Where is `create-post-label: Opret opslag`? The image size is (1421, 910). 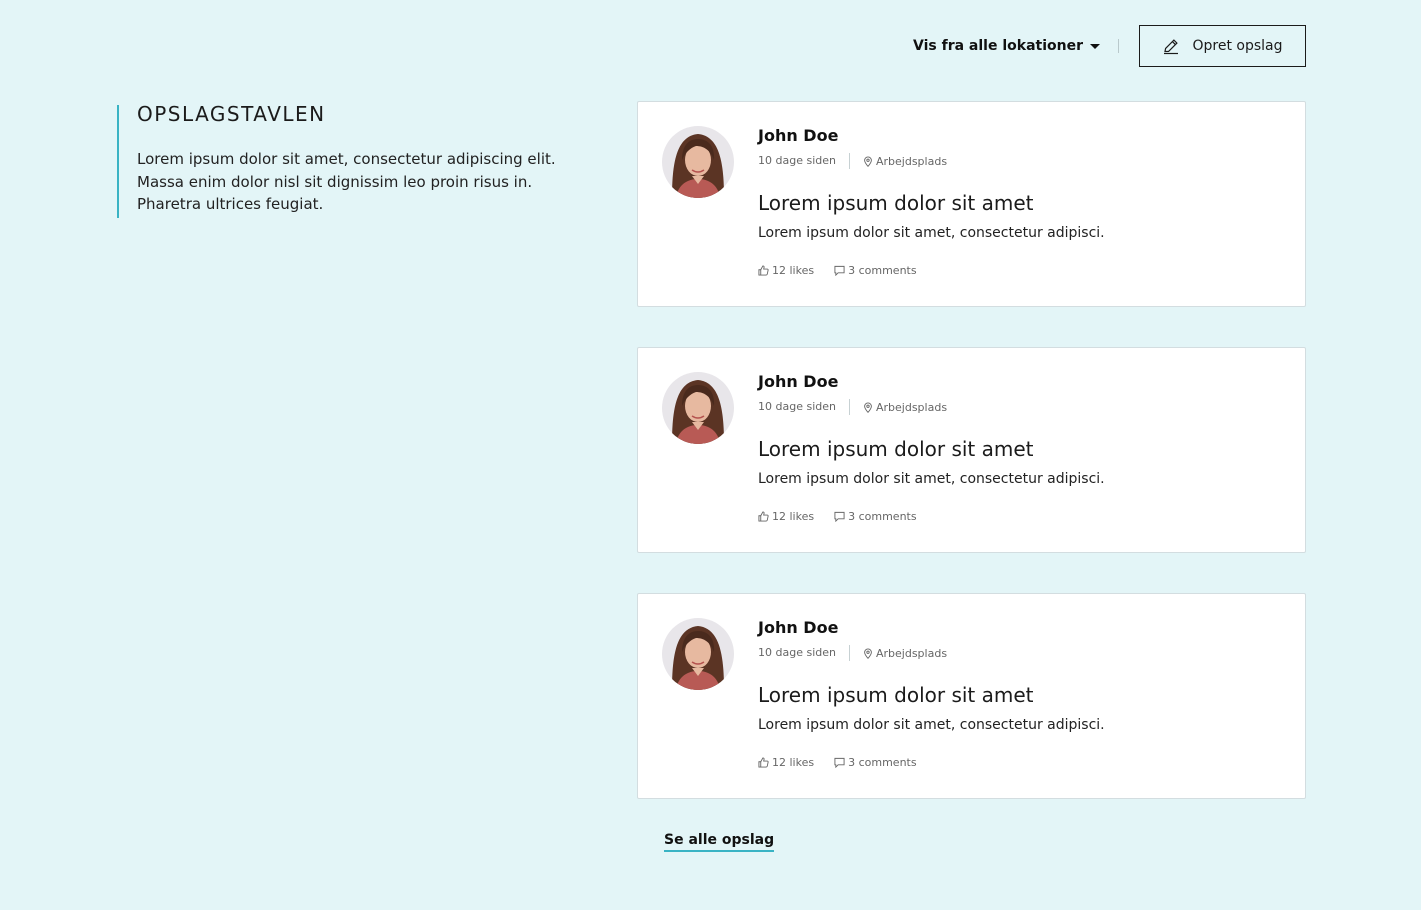 create-post-label: Opret opslag is located at coordinates (1237, 46).